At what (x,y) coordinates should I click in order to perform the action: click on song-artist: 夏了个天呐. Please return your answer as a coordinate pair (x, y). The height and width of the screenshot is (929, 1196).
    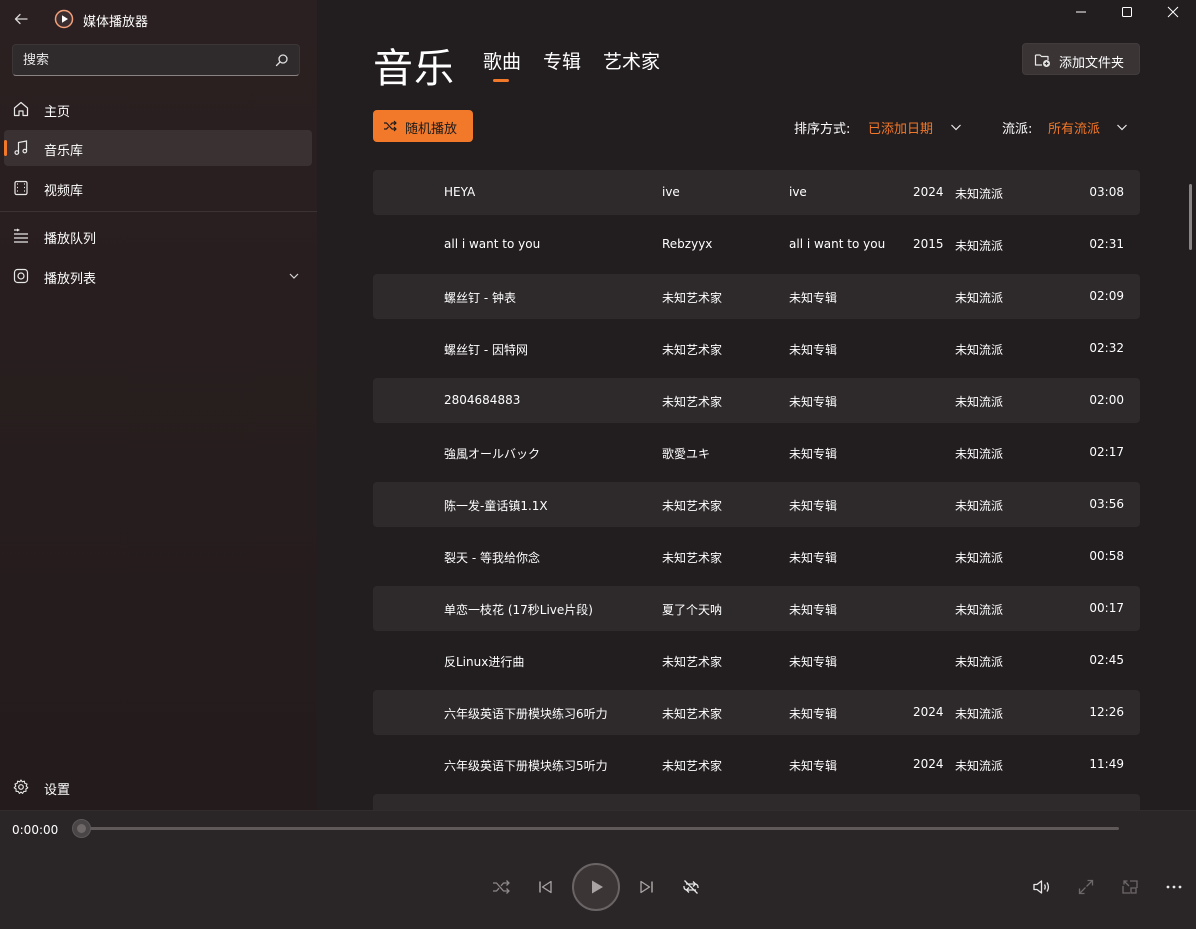
    Looking at the image, I should click on (692, 609).